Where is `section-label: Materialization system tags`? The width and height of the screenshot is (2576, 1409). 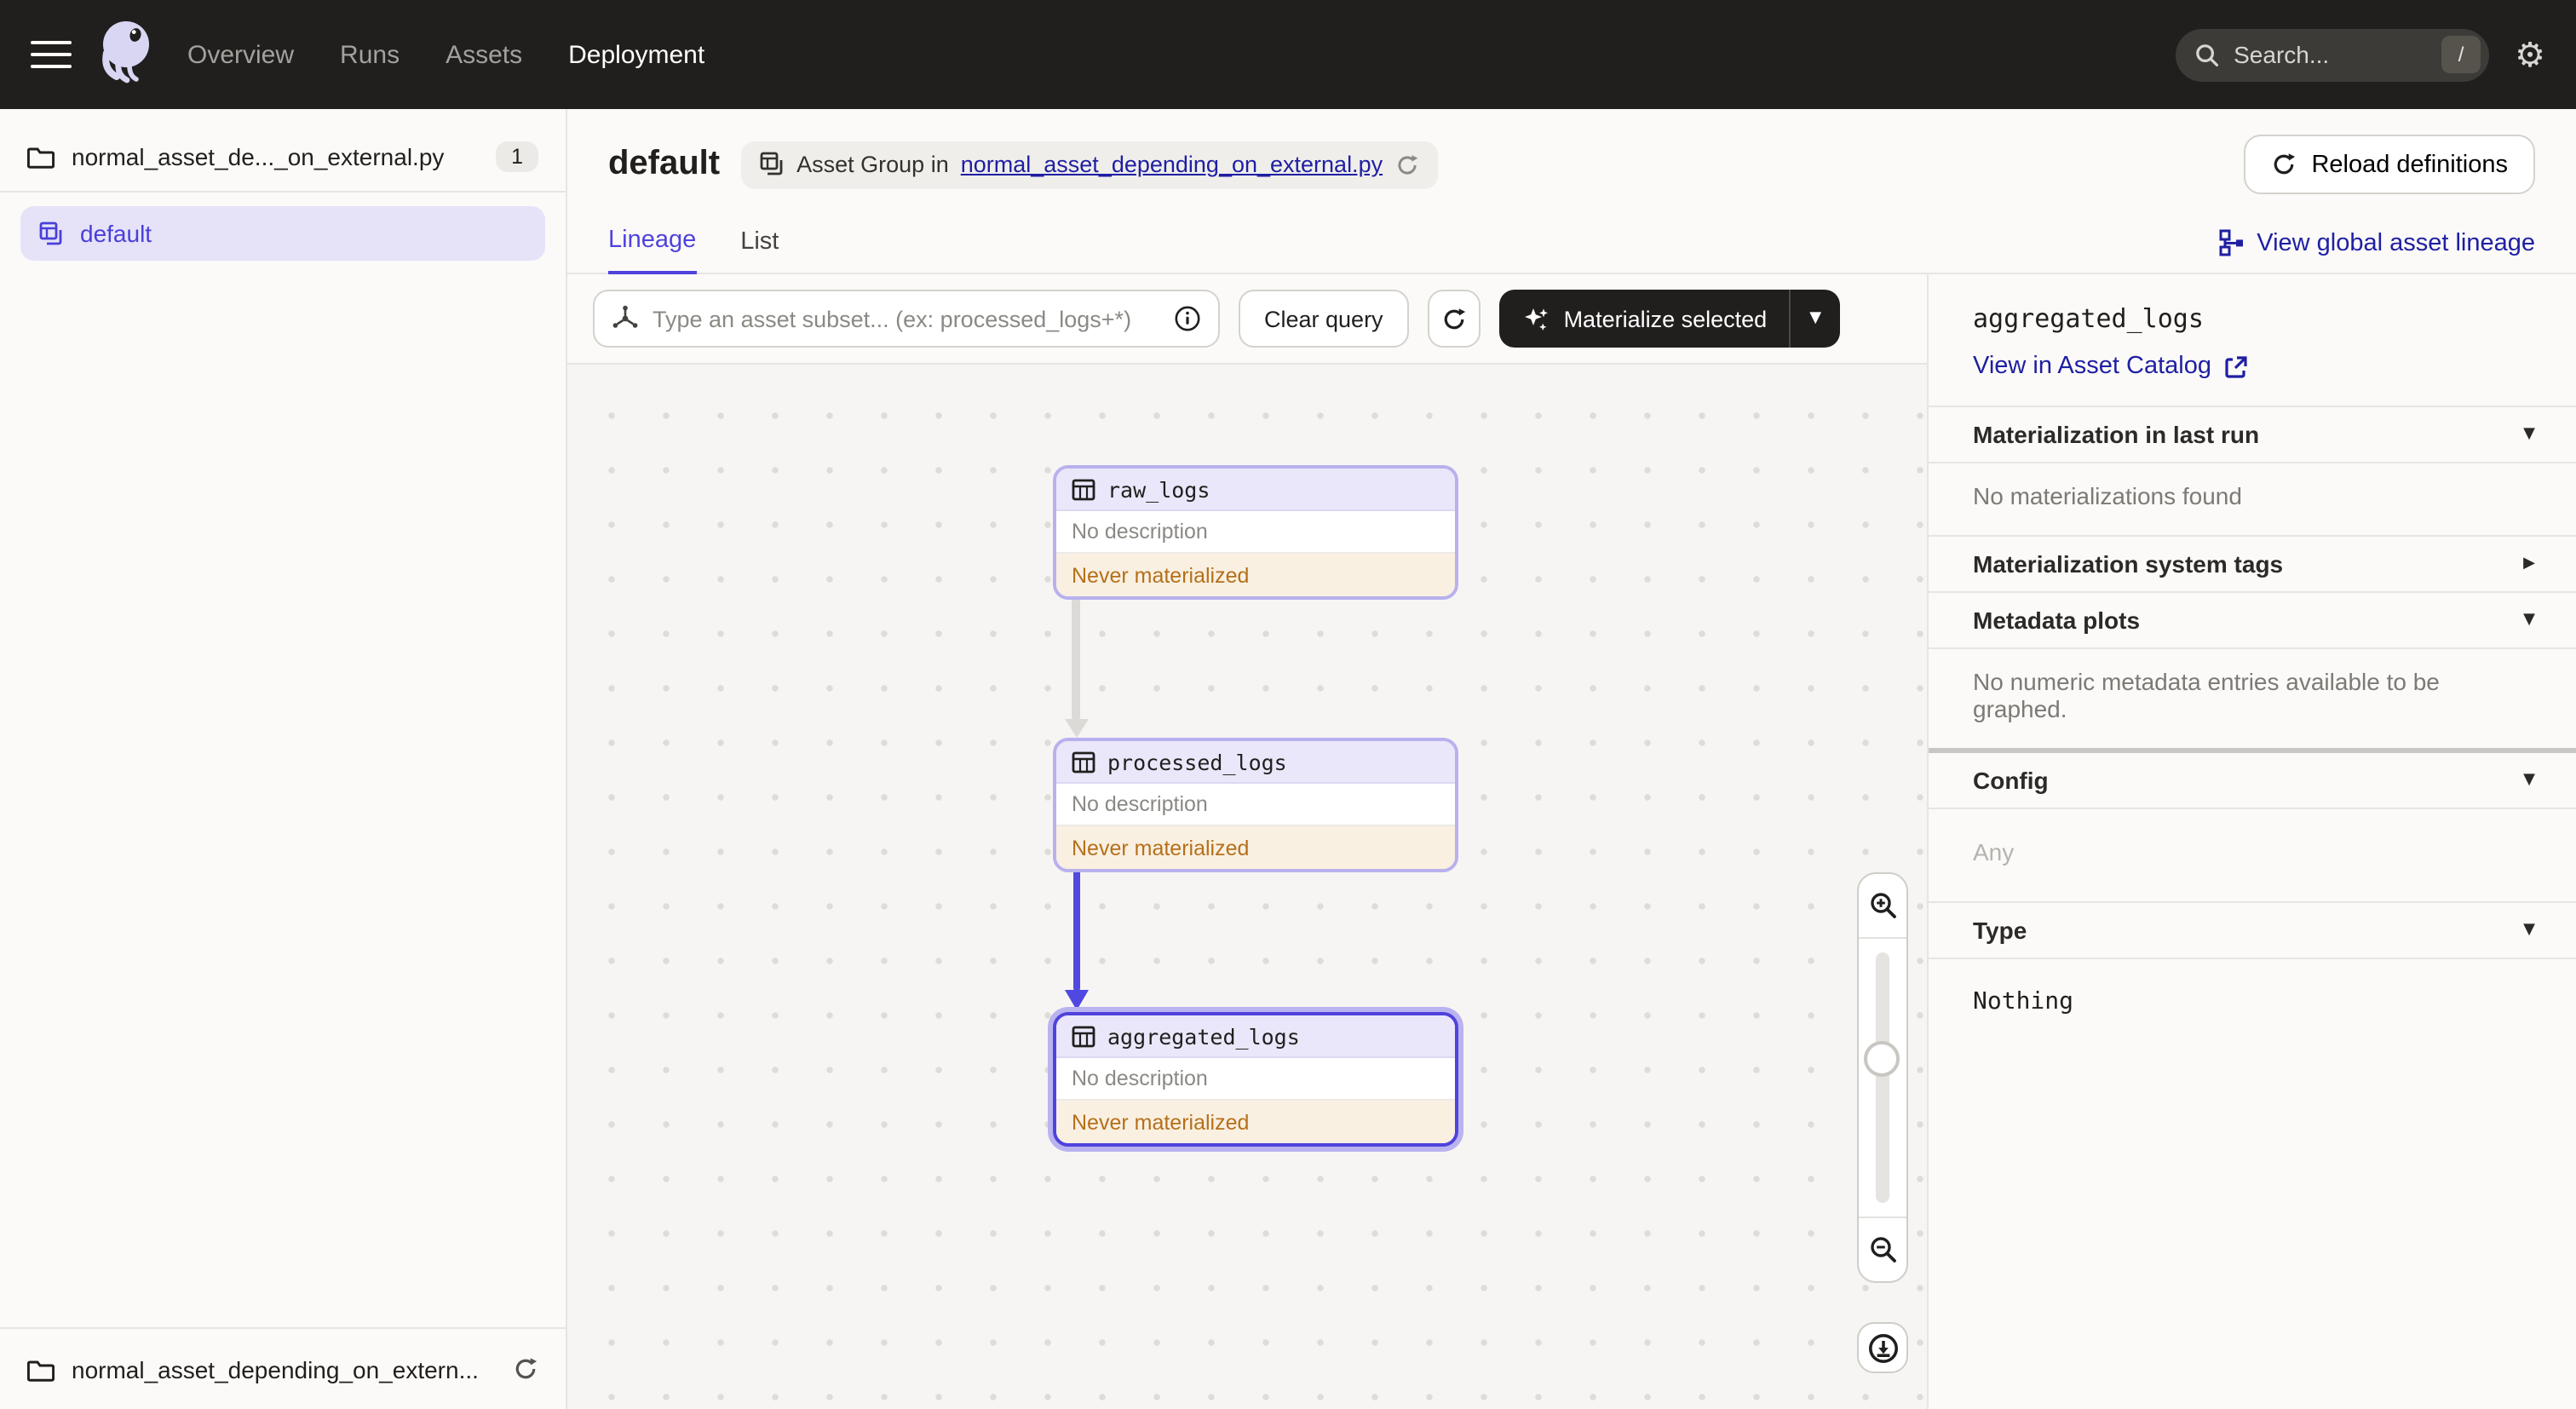
section-label: Materialization system tags is located at coordinates (2128, 564).